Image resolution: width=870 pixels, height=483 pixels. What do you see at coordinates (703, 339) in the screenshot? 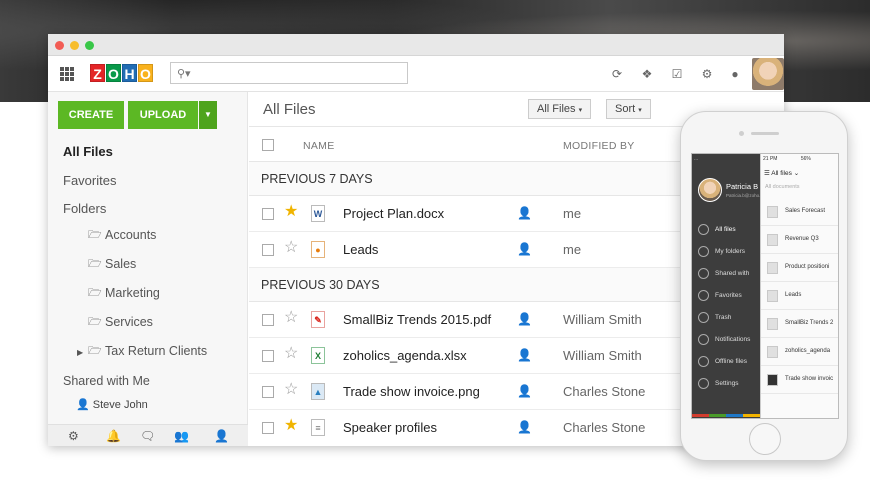
I see `bell-icon` at bounding box center [703, 339].